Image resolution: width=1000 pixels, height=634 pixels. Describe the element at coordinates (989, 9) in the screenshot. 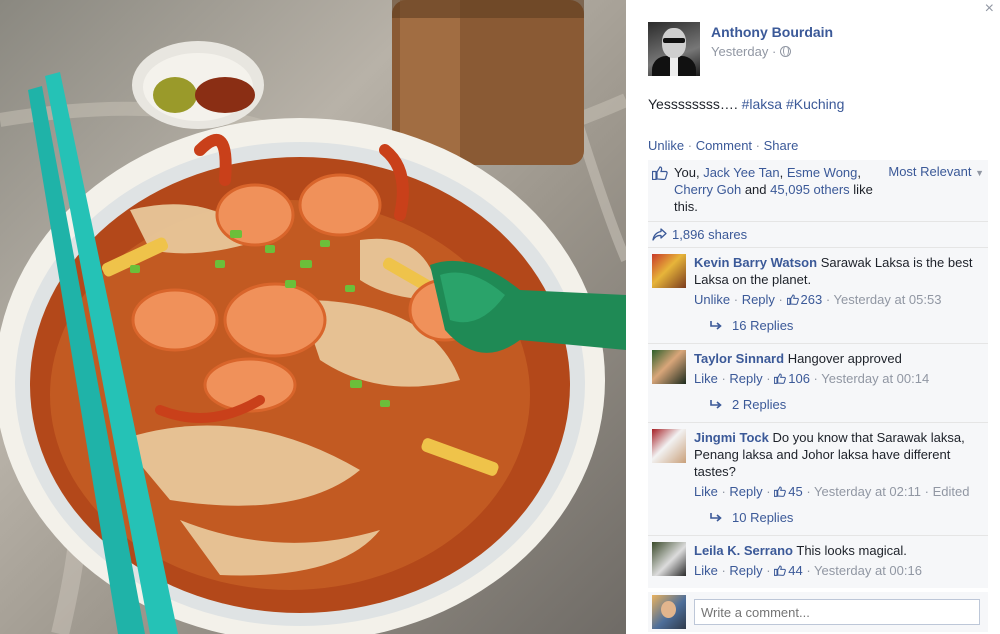

I see `close-icon: ×` at that location.